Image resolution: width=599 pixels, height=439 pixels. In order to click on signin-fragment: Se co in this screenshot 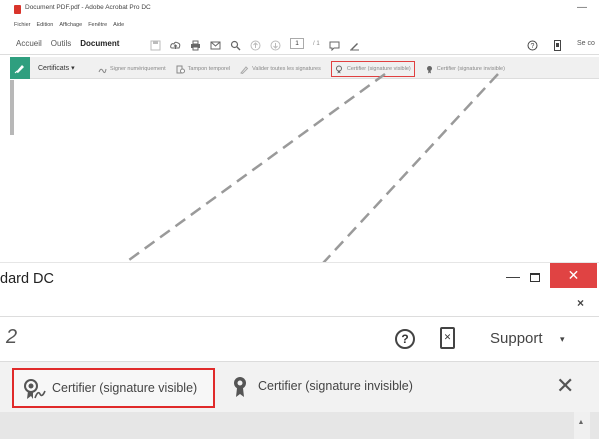, I will do `click(586, 43)`.